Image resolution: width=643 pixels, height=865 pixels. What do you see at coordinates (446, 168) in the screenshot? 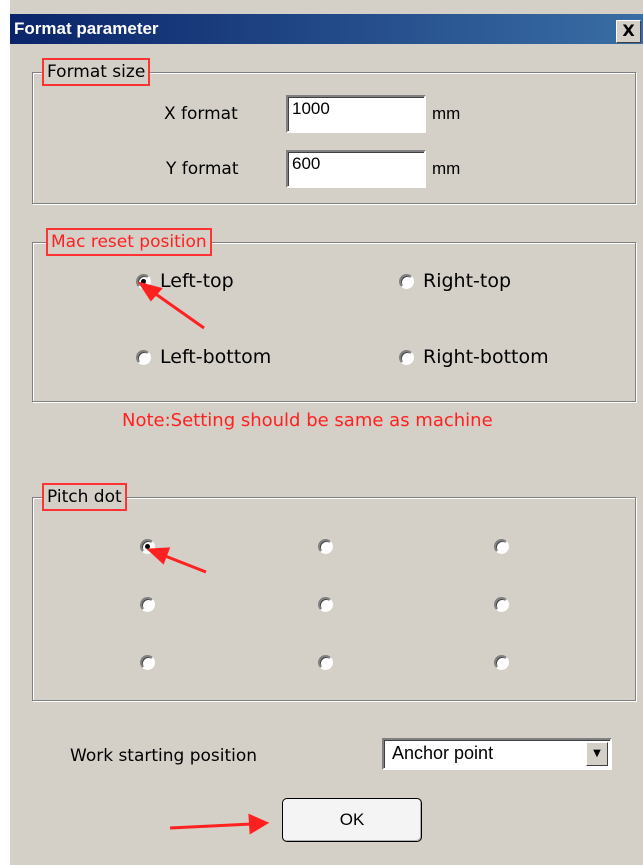
I see `y-format-unit: mm` at bounding box center [446, 168].